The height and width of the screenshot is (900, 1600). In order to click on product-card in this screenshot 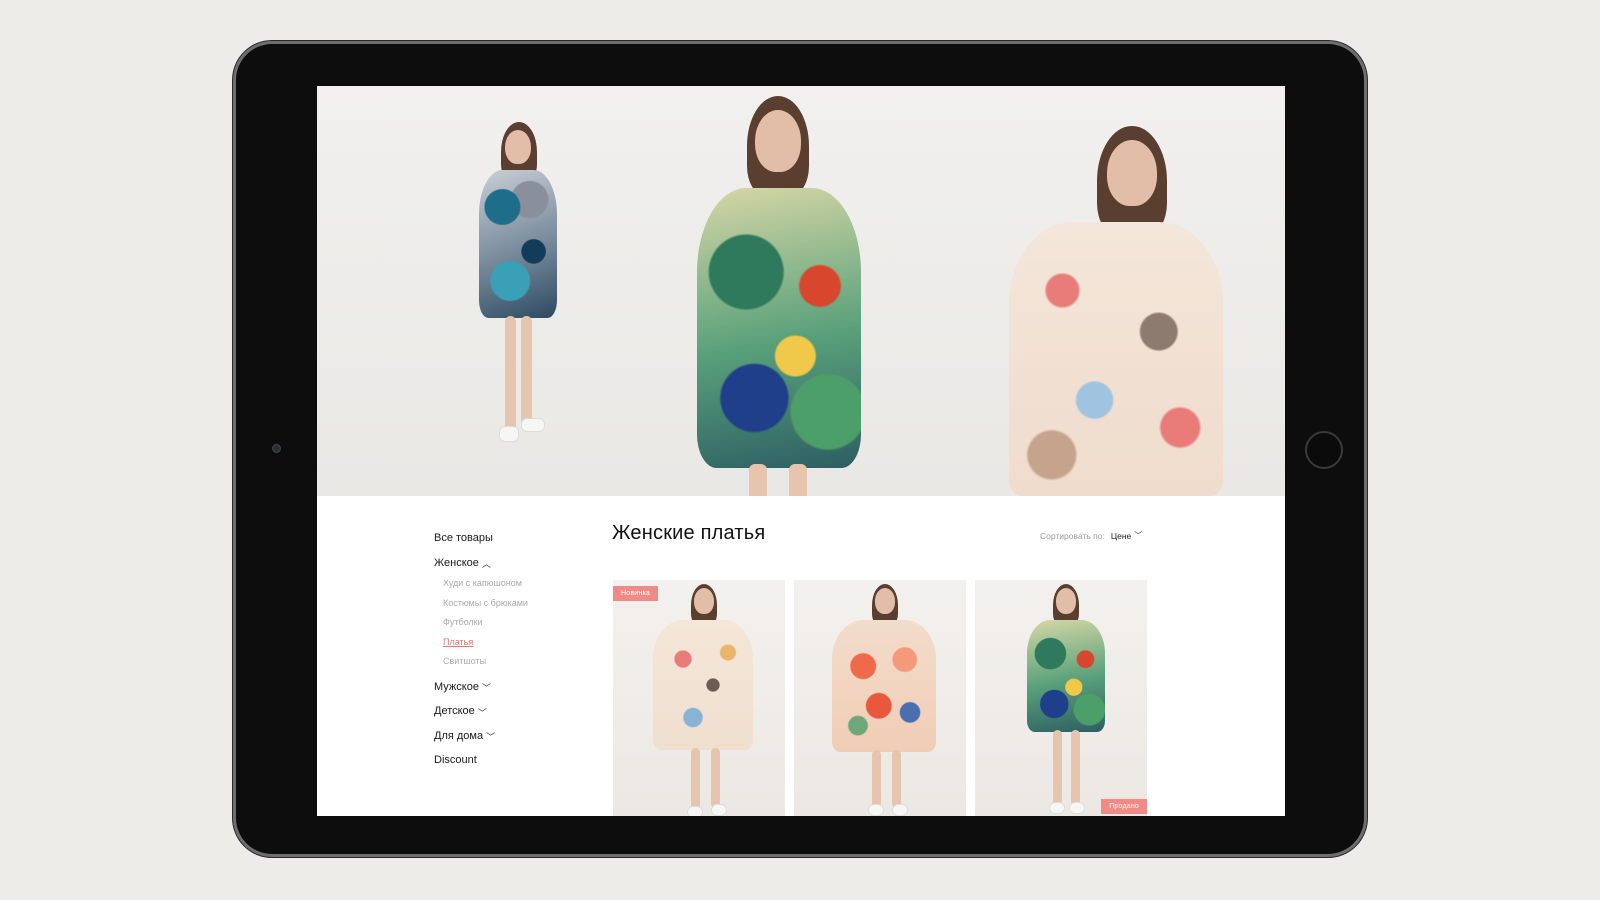, I will do `click(880, 698)`.